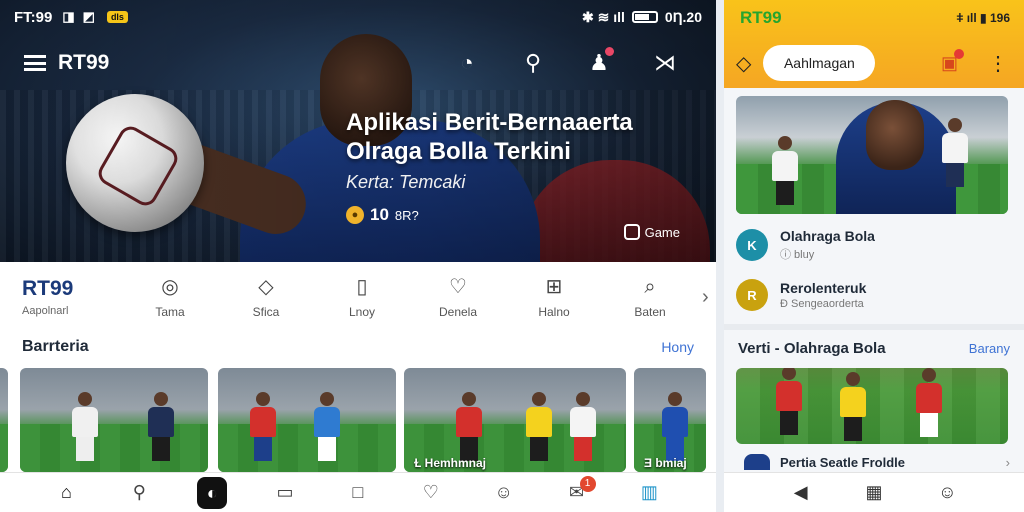  I want to click on notification-icon: ♟, so click(600, 61).